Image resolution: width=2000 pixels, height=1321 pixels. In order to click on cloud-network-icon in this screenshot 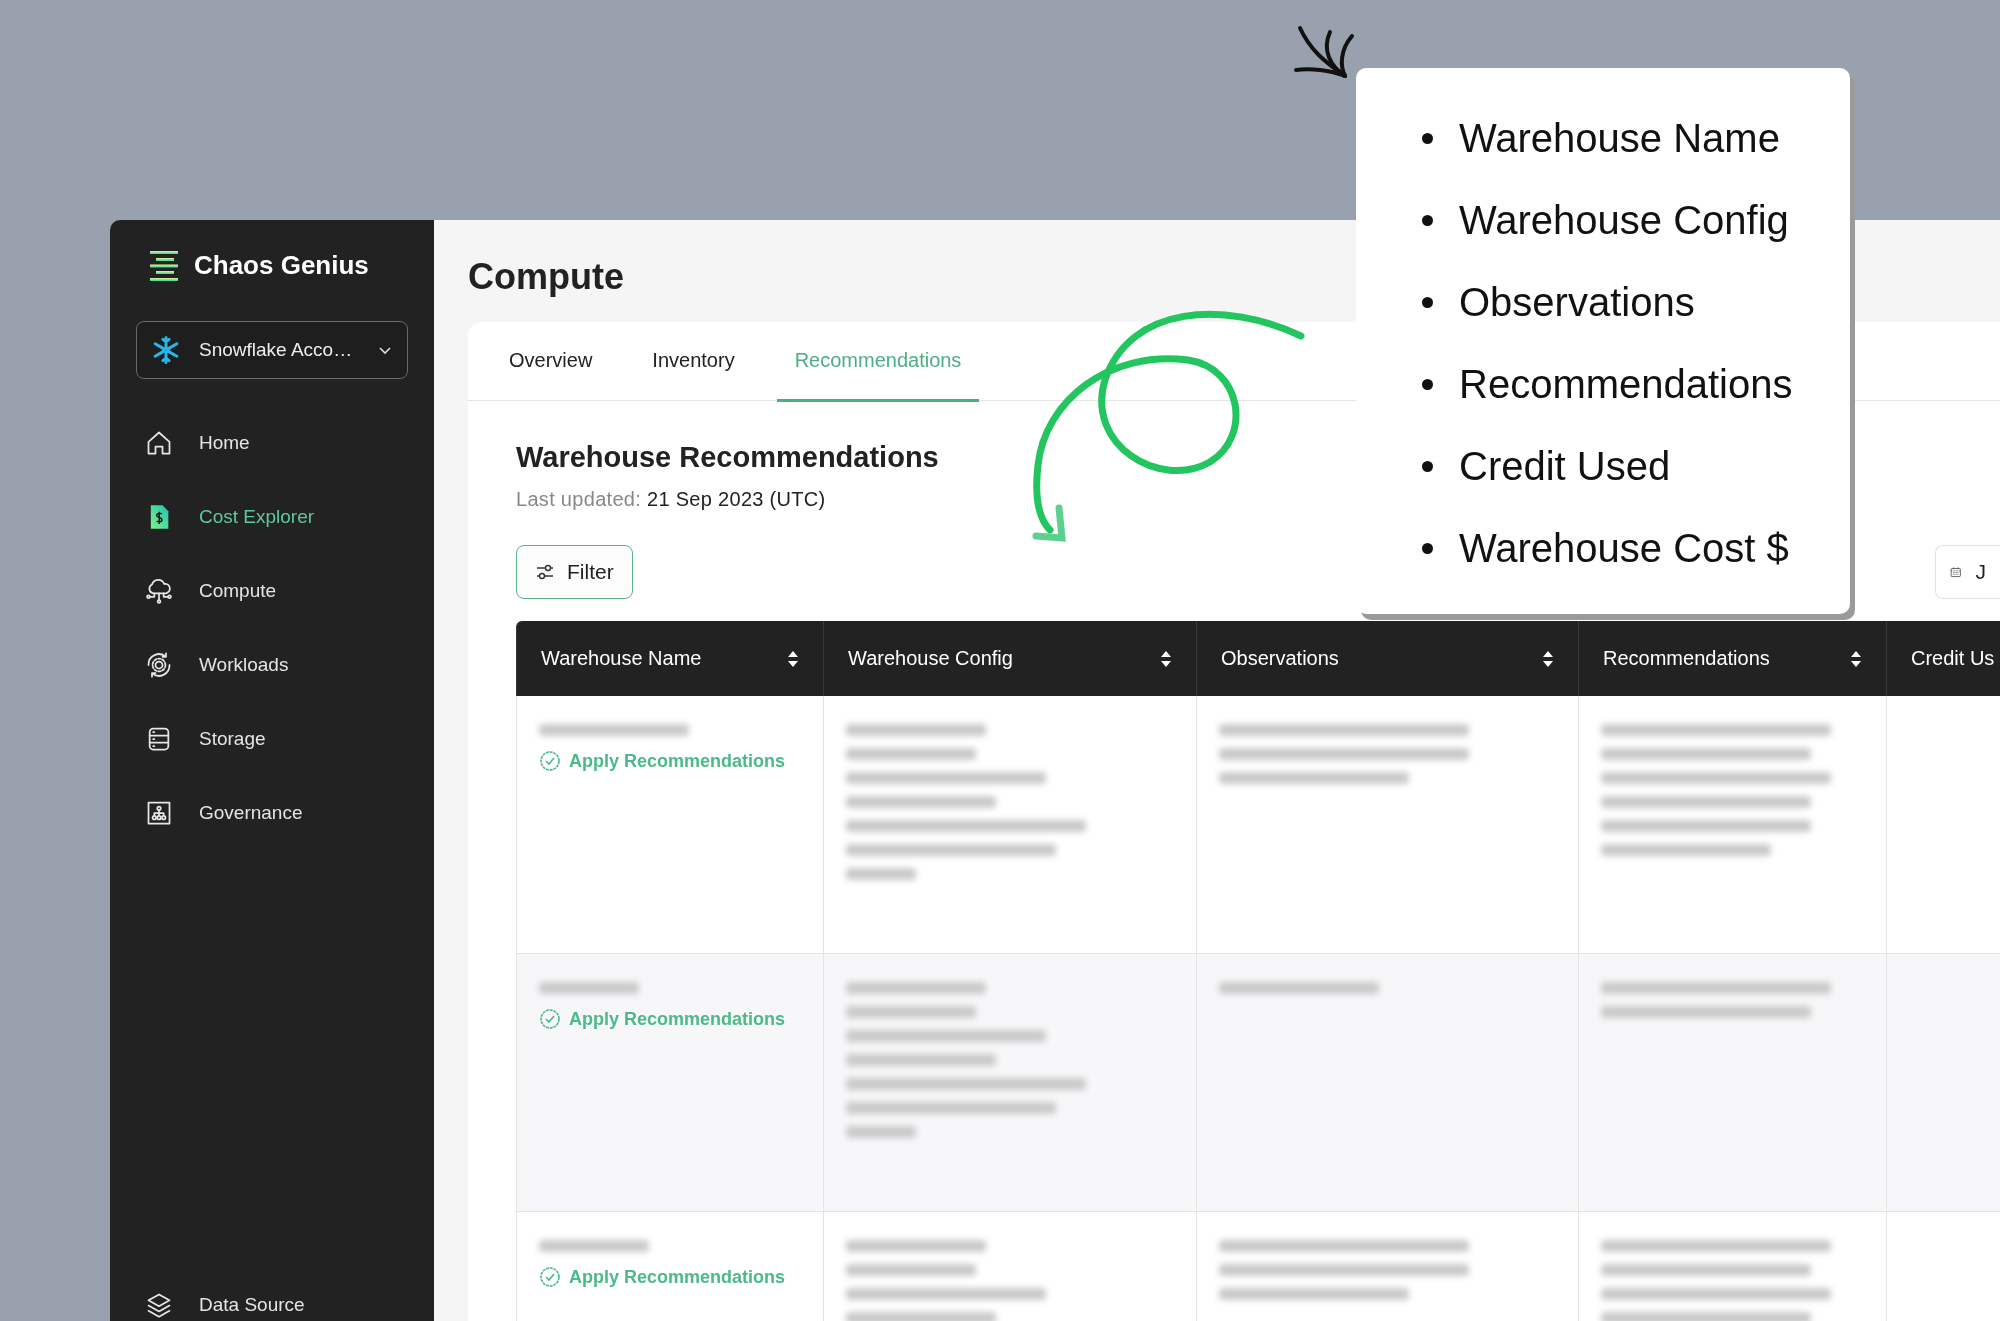, I will do `click(159, 591)`.